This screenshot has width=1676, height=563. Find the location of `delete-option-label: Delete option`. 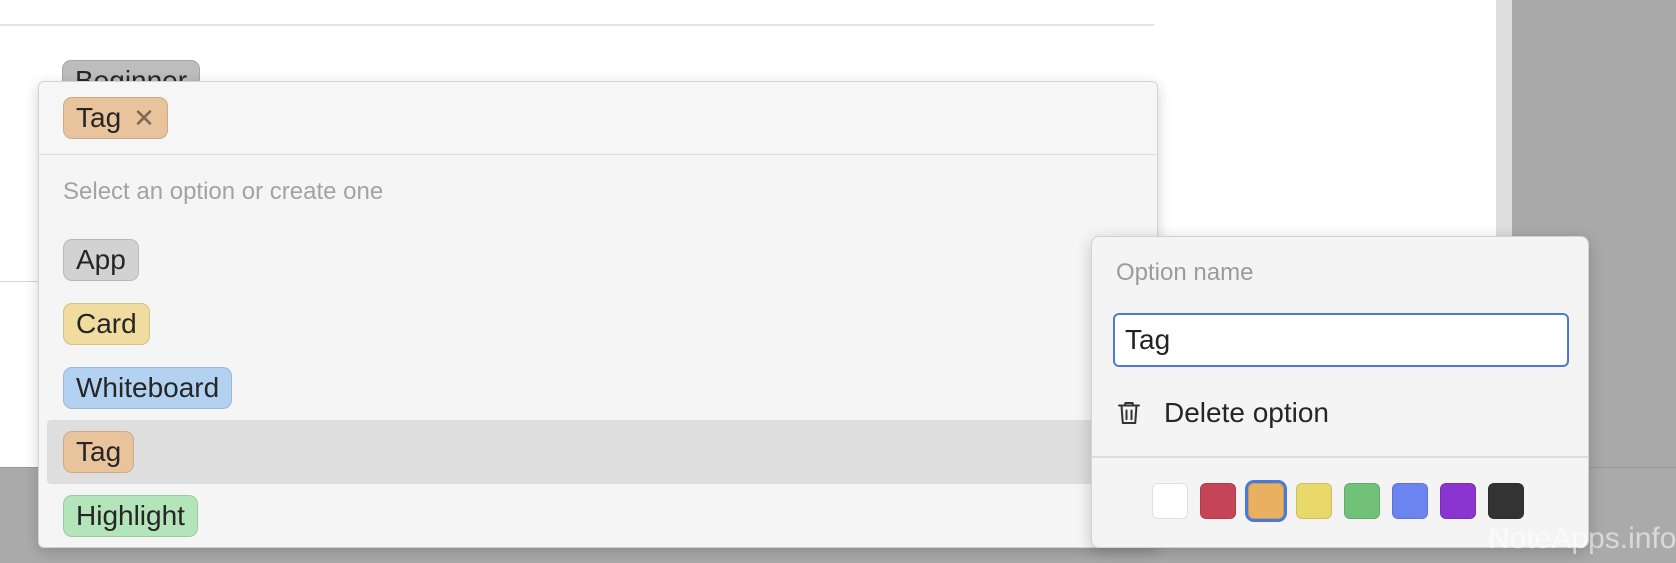

delete-option-label: Delete option is located at coordinates (1247, 412).